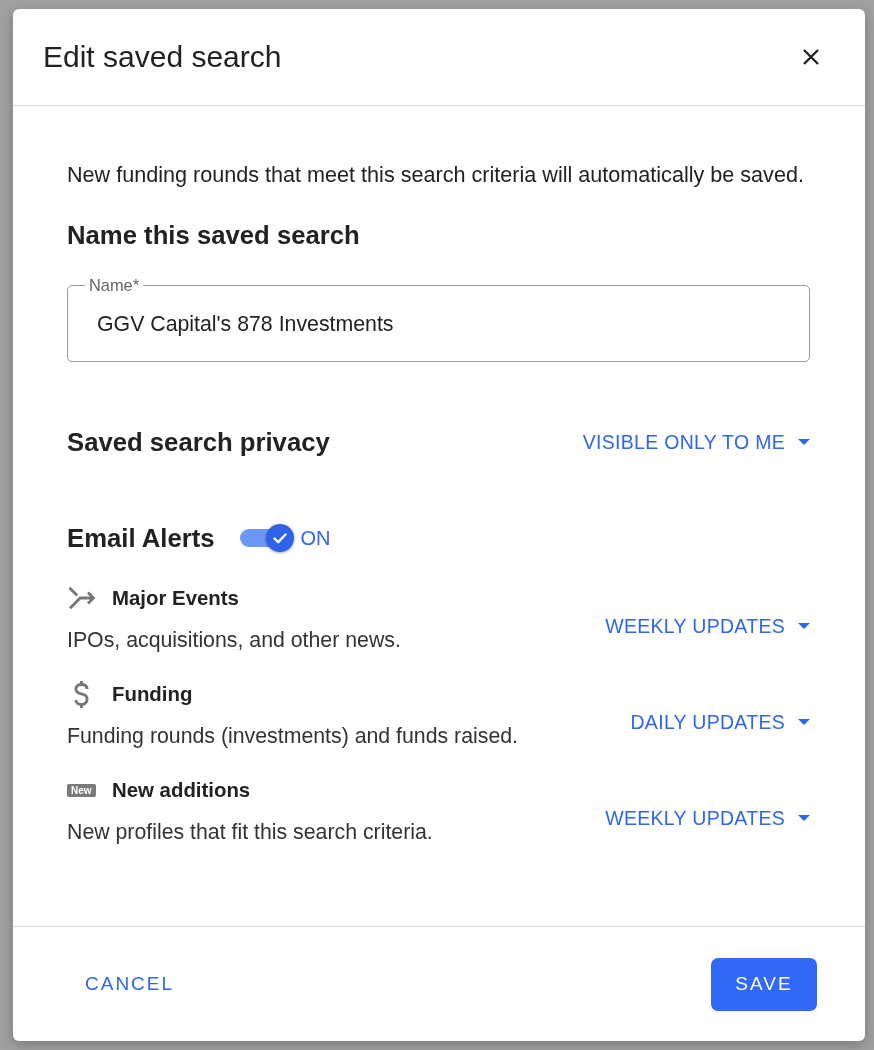 The width and height of the screenshot is (874, 1050). Describe the element at coordinates (214, 235) in the screenshot. I see `section-heading: Name this saved search` at that location.